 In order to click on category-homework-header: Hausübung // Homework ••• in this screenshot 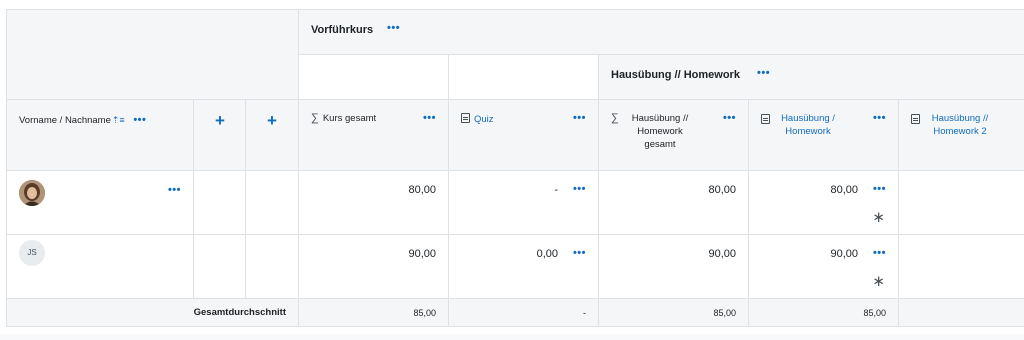, I will do `click(811, 77)`.